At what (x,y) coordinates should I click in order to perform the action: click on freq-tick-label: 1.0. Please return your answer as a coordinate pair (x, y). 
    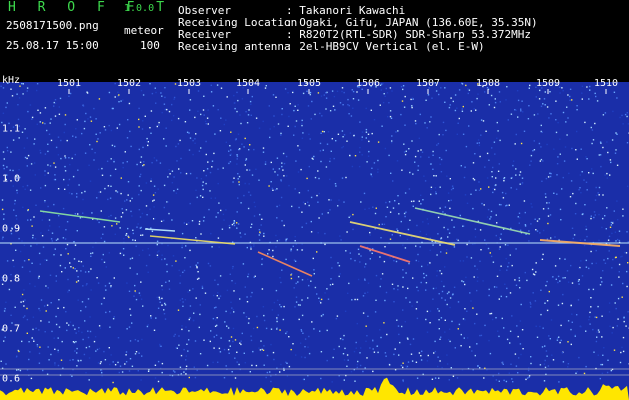
    Looking at the image, I should click on (11, 179).